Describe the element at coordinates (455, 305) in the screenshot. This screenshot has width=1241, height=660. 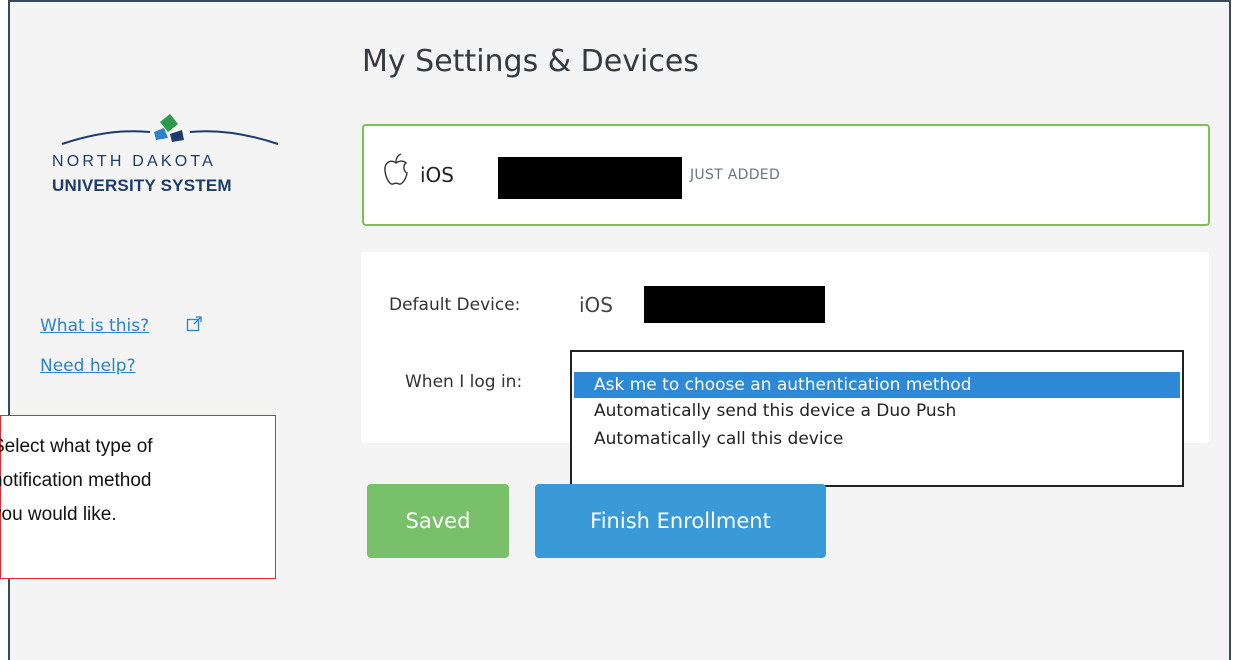
I see `default-device-label: Default Device:` at that location.